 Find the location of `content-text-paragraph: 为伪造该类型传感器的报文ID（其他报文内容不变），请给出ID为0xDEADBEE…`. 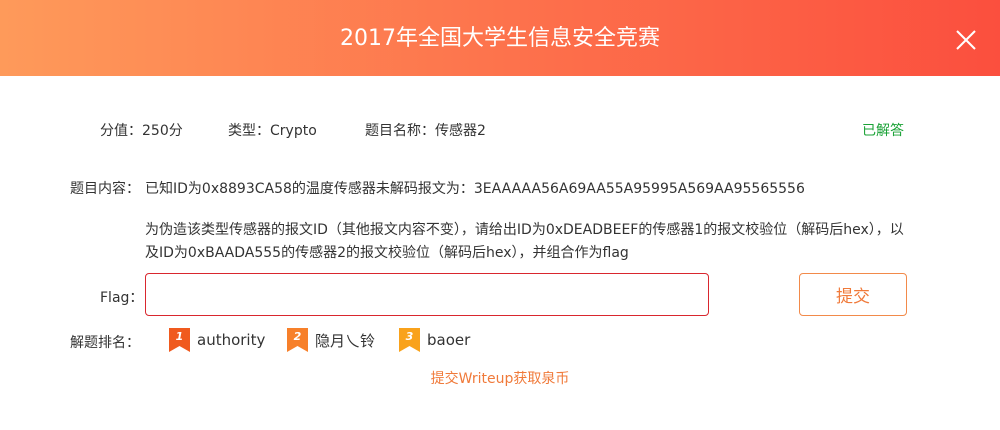

content-text-paragraph: 为伪造该类型传感器的报文ID（其他报文内容不变），请给出ID为0xDEADBEE… is located at coordinates (524, 241).